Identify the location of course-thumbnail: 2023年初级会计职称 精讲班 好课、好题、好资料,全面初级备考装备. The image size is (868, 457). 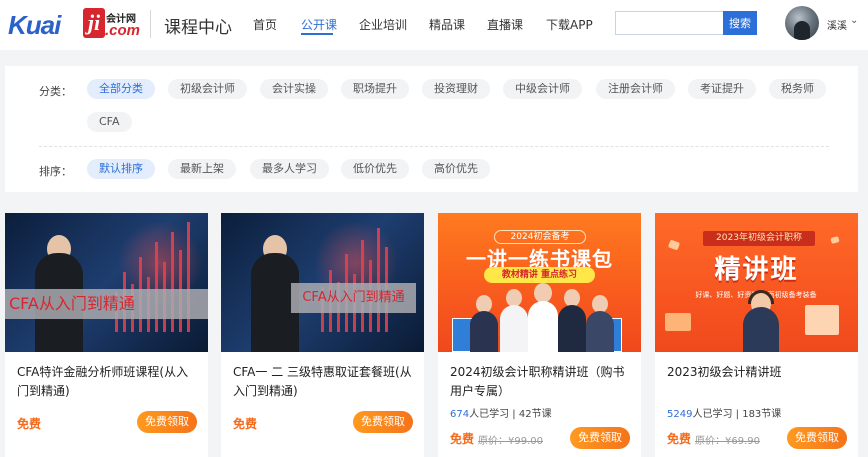
(756, 282).